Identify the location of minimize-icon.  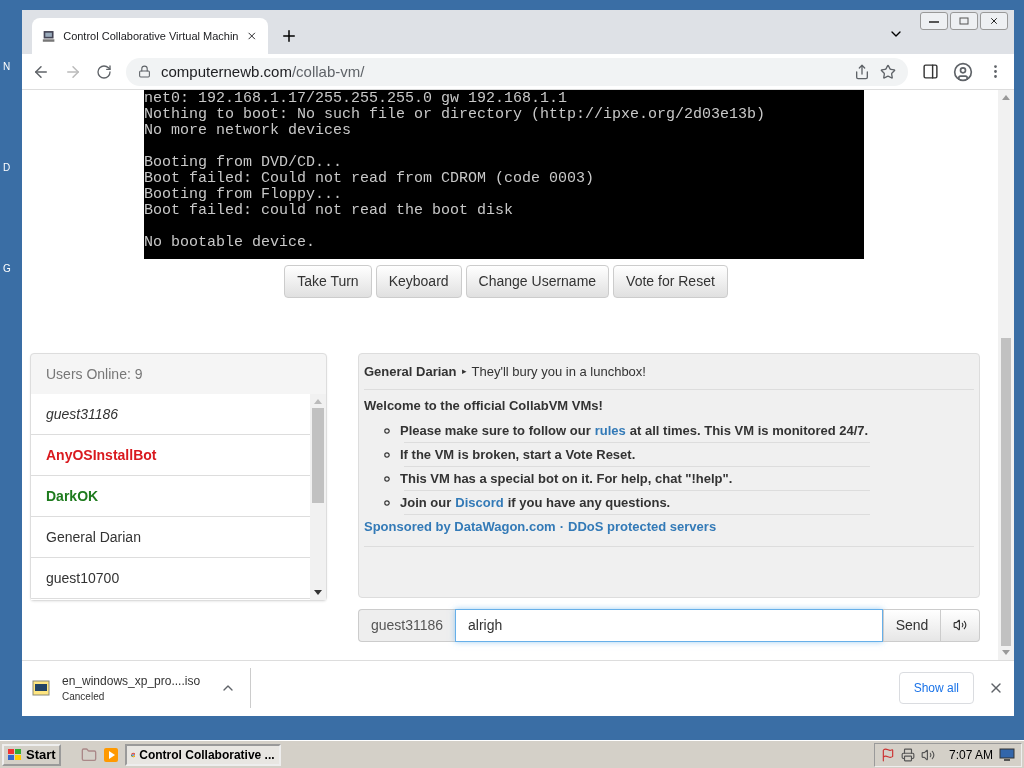
(934, 21).